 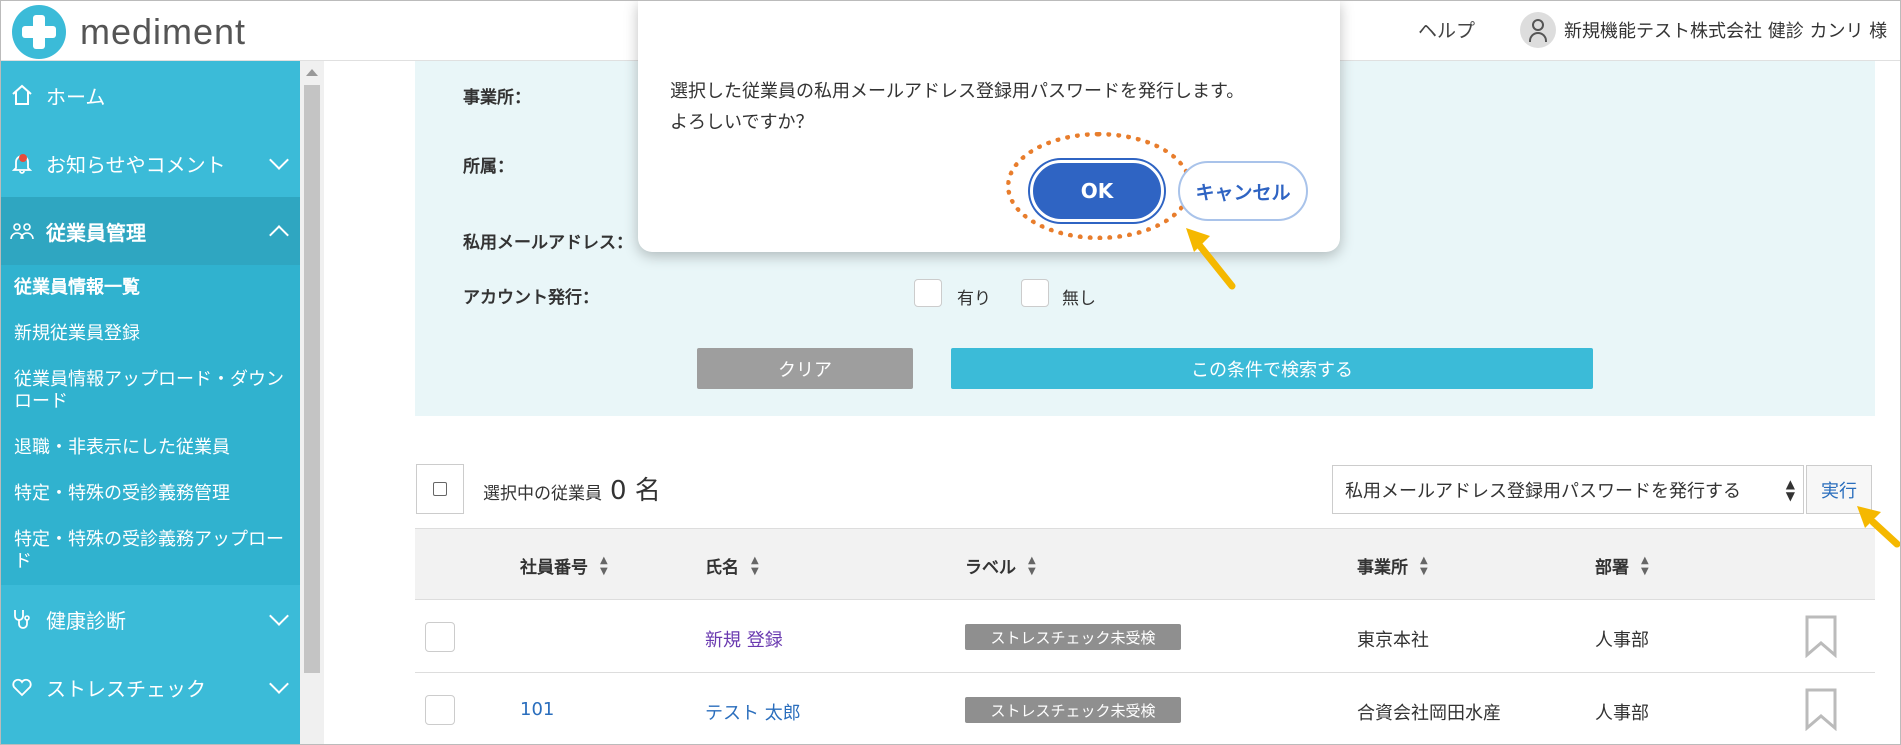 What do you see at coordinates (1790, 490) in the screenshot?
I see `select-arrows-icon: ▲ ▼` at bounding box center [1790, 490].